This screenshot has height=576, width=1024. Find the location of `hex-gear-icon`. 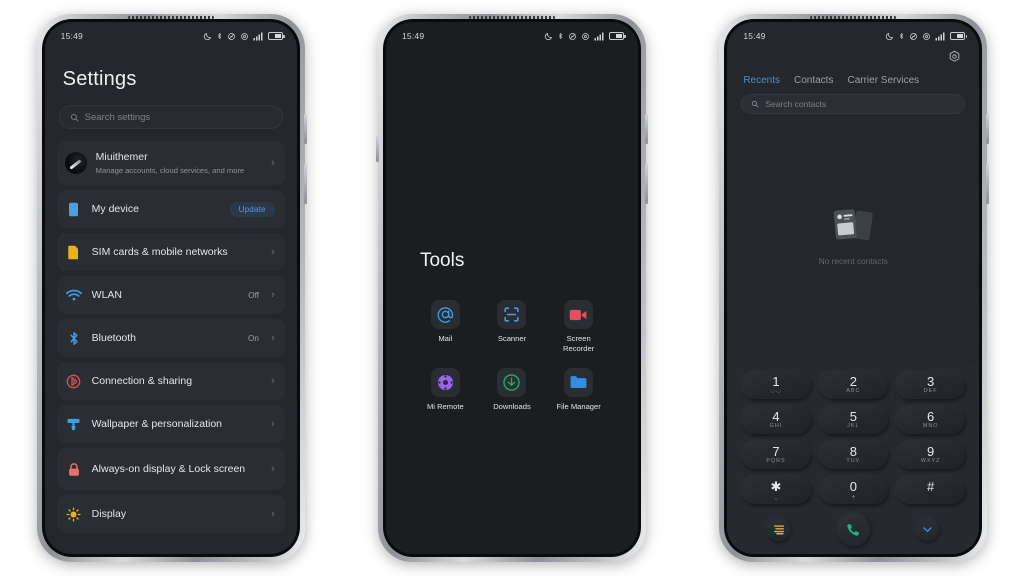

hex-gear-icon is located at coordinates (954, 59).